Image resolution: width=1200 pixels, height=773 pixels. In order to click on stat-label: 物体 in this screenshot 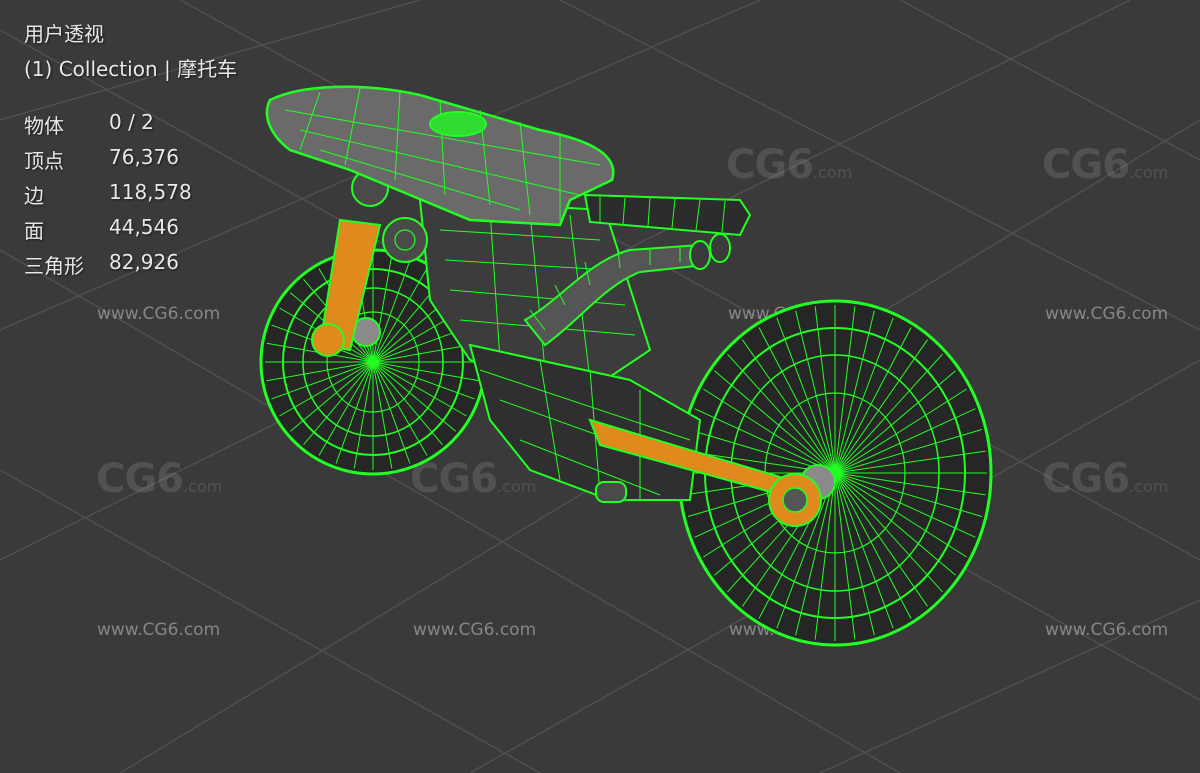, I will do `click(44, 126)`.